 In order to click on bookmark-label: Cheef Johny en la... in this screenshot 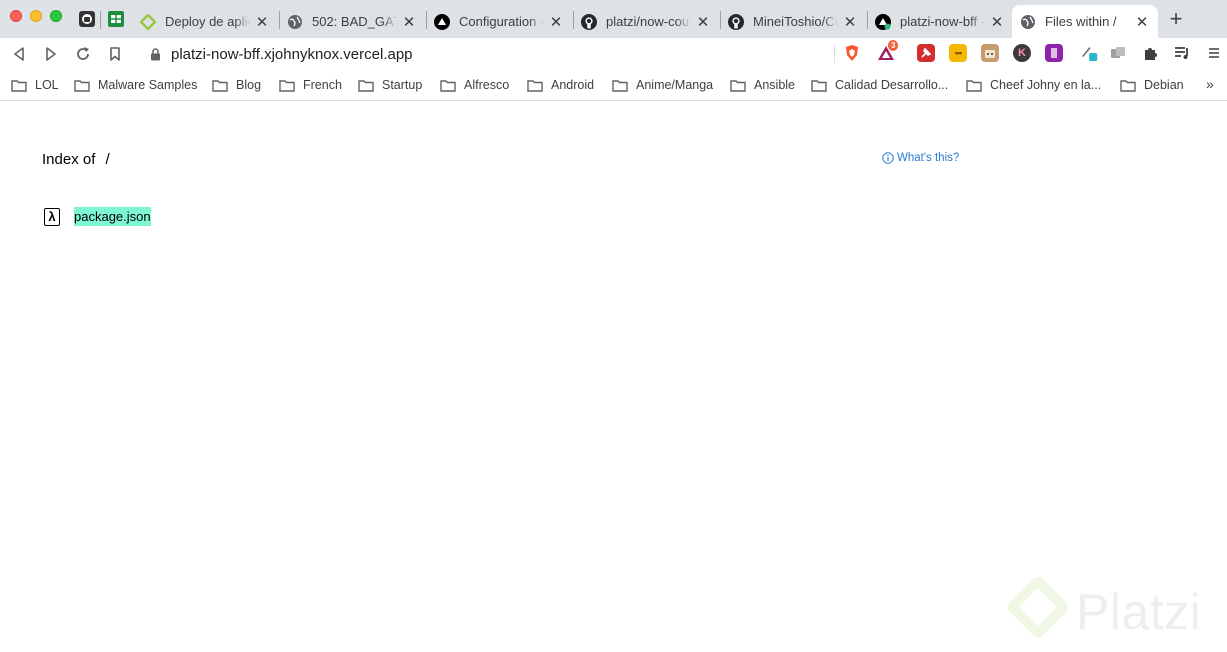, I will do `click(1046, 85)`.